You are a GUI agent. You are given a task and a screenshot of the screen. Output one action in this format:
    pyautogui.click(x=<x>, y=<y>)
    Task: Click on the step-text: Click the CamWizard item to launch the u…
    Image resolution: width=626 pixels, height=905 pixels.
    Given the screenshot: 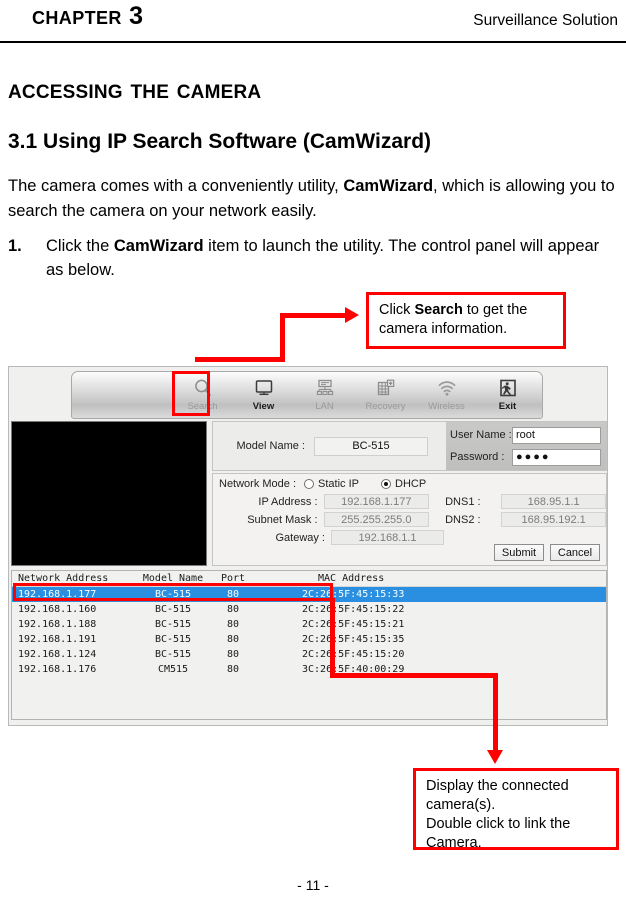 What is the action you would take?
    pyautogui.click(x=327, y=258)
    